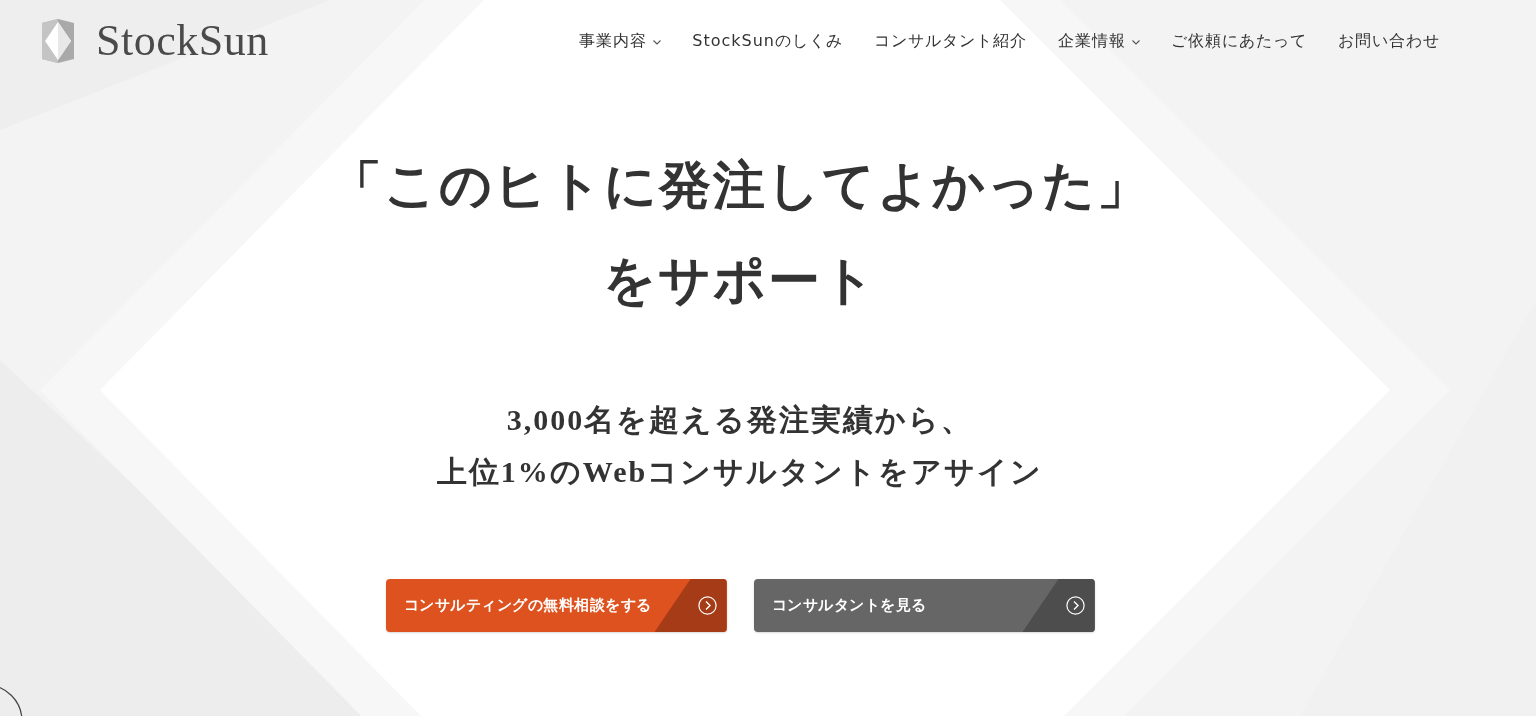  Describe the element at coordinates (58, 41) in the screenshot. I see `logo-icon` at that location.